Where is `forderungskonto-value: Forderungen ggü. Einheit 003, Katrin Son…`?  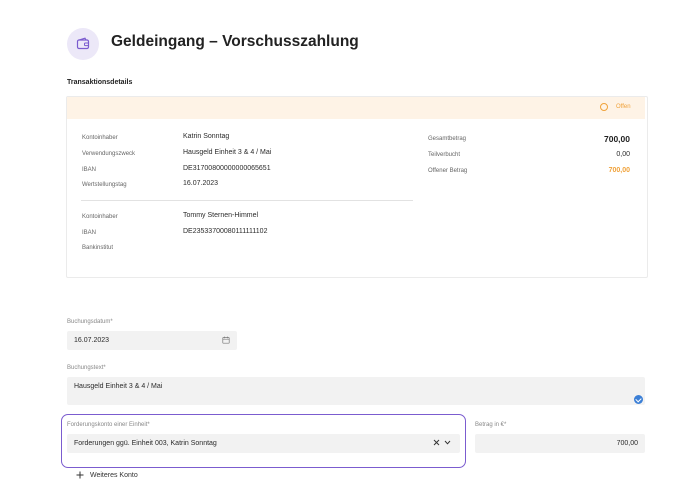
forderungskonto-value: Forderungen ggü. Einheit 003, Katrin Son… is located at coordinates (145, 443).